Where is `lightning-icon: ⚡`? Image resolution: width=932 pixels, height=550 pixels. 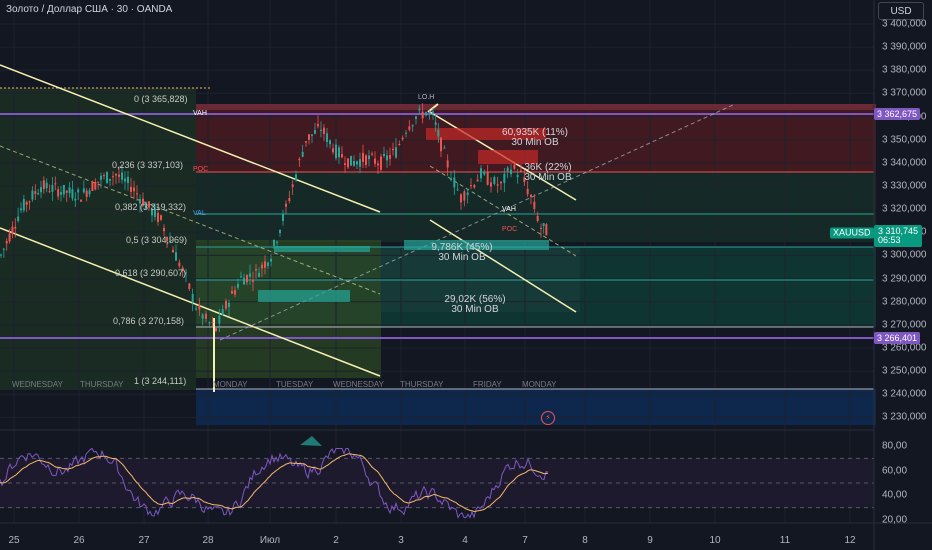 lightning-icon: ⚡ is located at coordinates (548, 418).